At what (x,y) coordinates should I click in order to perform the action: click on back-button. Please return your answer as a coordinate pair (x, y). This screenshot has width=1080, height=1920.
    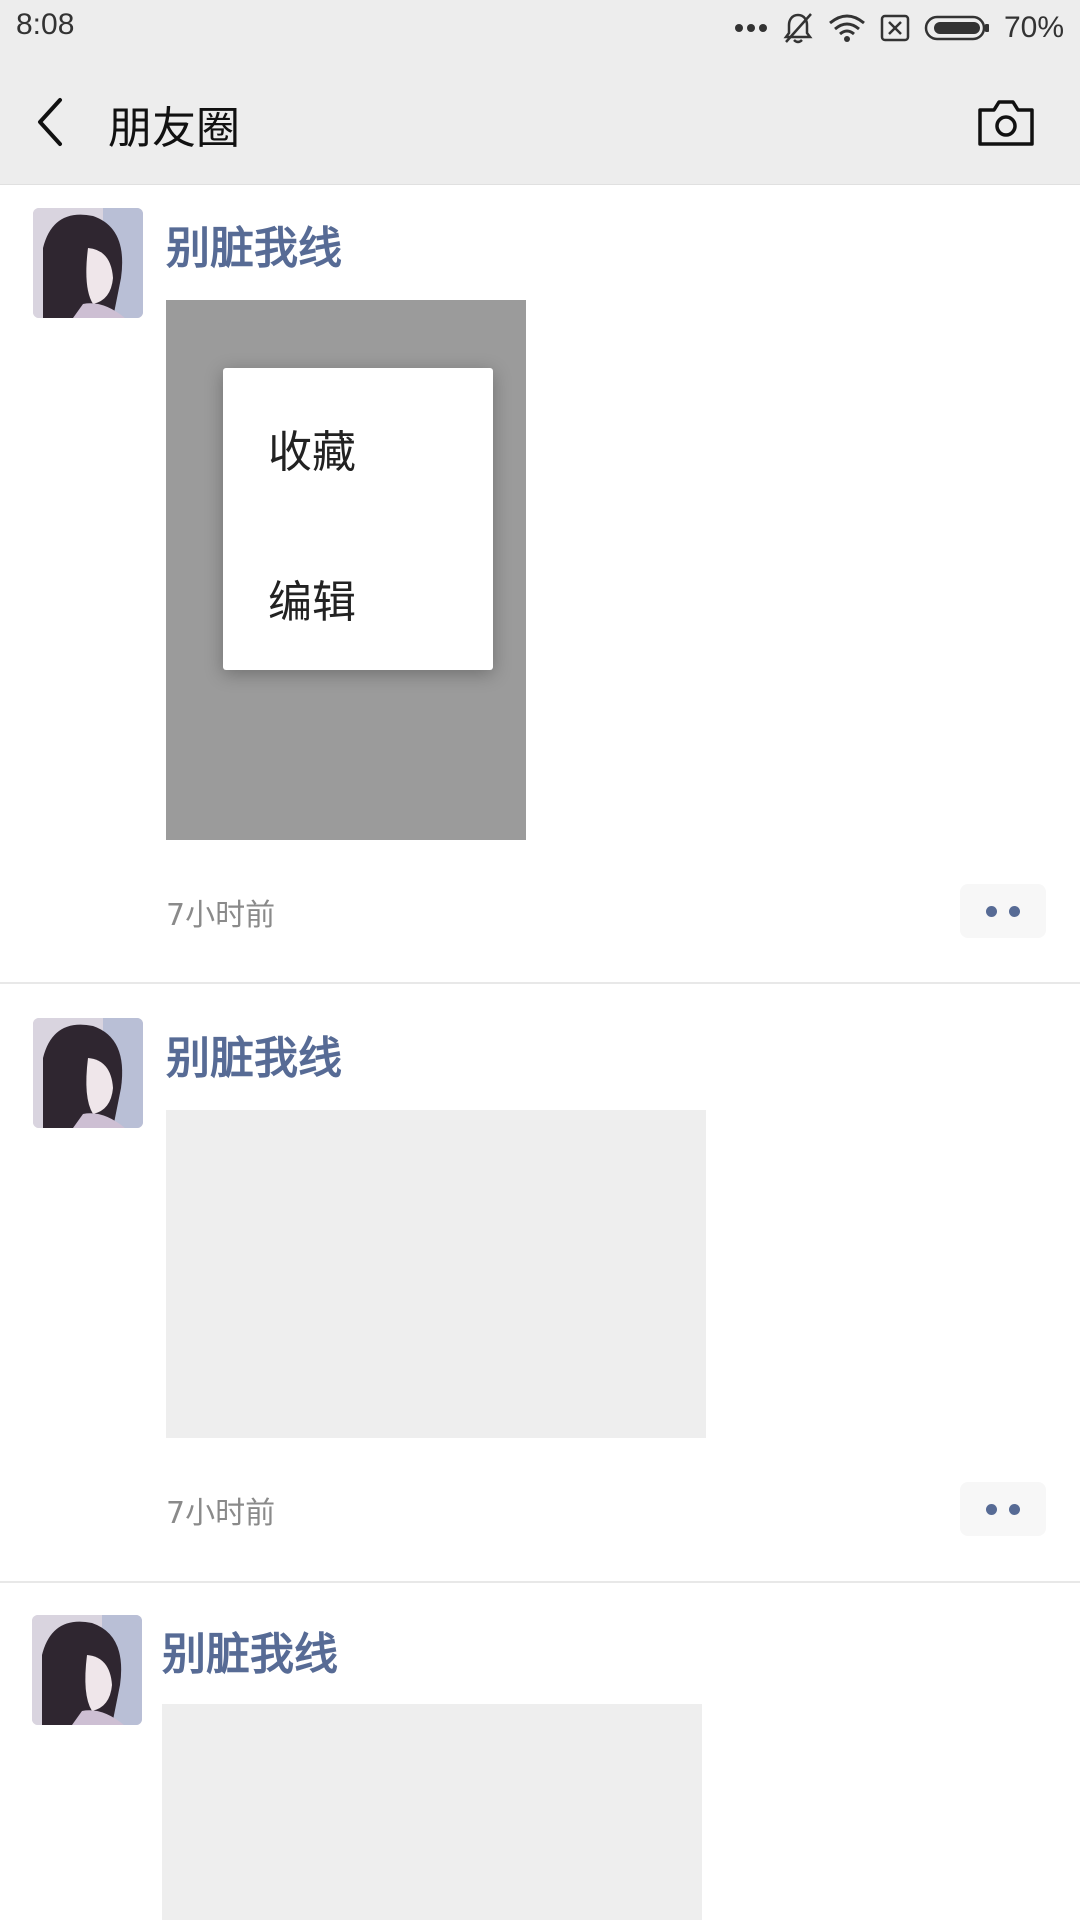
    Looking at the image, I should click on (52, 122).